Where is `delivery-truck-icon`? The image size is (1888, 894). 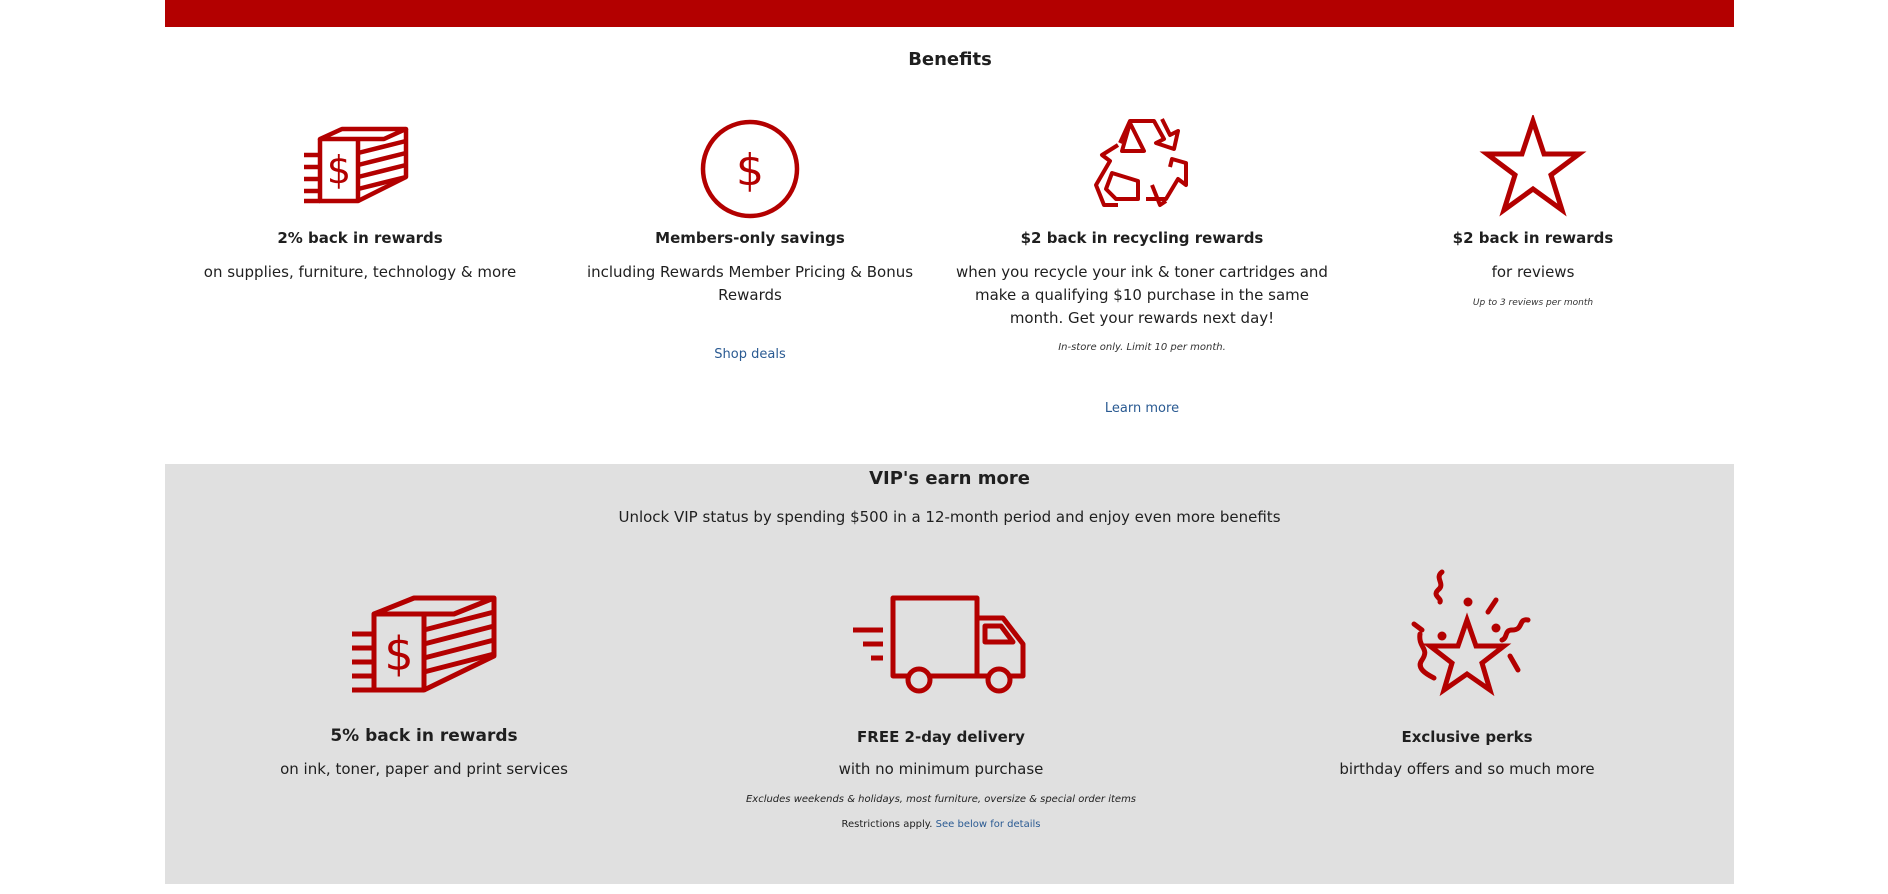 delivery-truck-icon is located at coordinates (941, 644).